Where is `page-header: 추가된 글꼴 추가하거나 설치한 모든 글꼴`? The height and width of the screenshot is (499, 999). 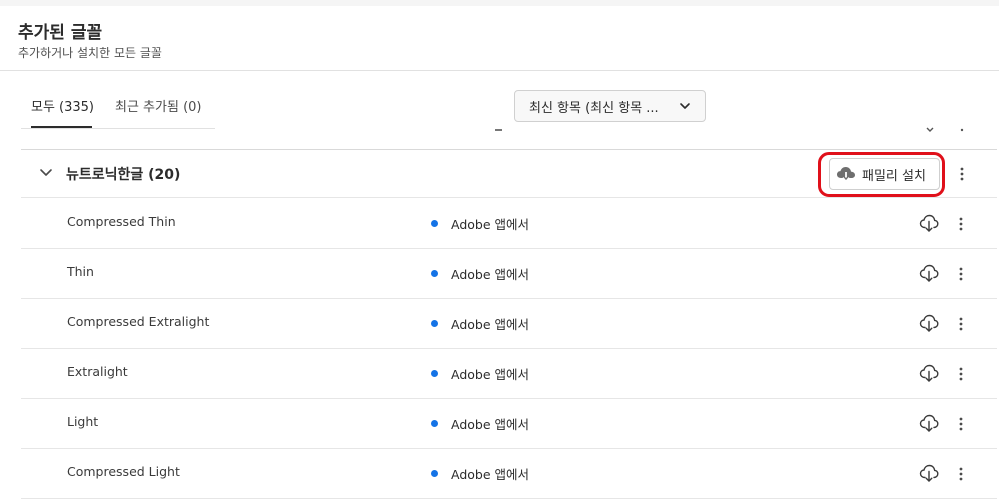 page-header: 추가된 글꼴 추가하거나 설치한 모든 글꼴 is located at coordinates (499, 38).